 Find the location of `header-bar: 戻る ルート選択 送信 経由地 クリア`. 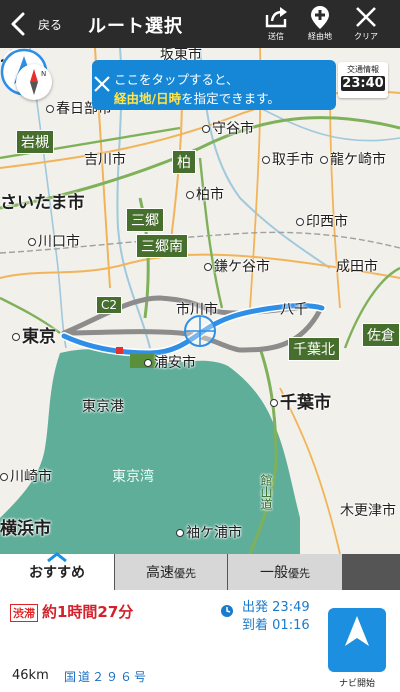

header-bar: 戻る ルート選択 送信 経由地 クリア is located at coordinates (200, 24).